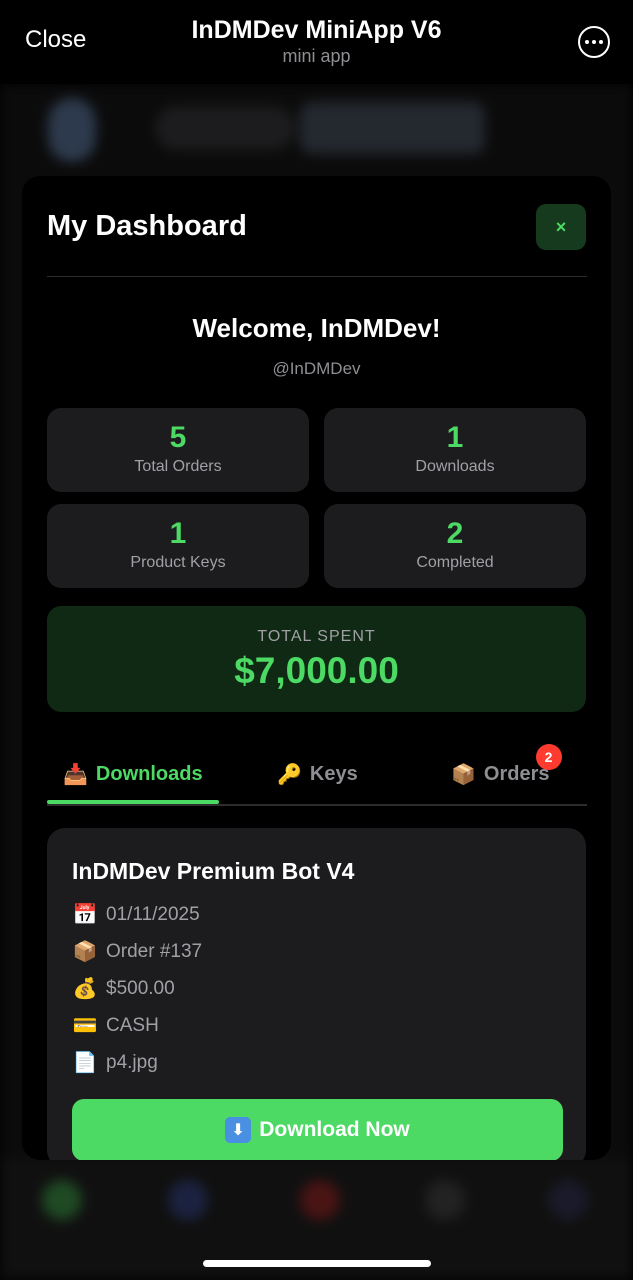  I want to click on stat-completed: 2 Completed, so click(455, 546).